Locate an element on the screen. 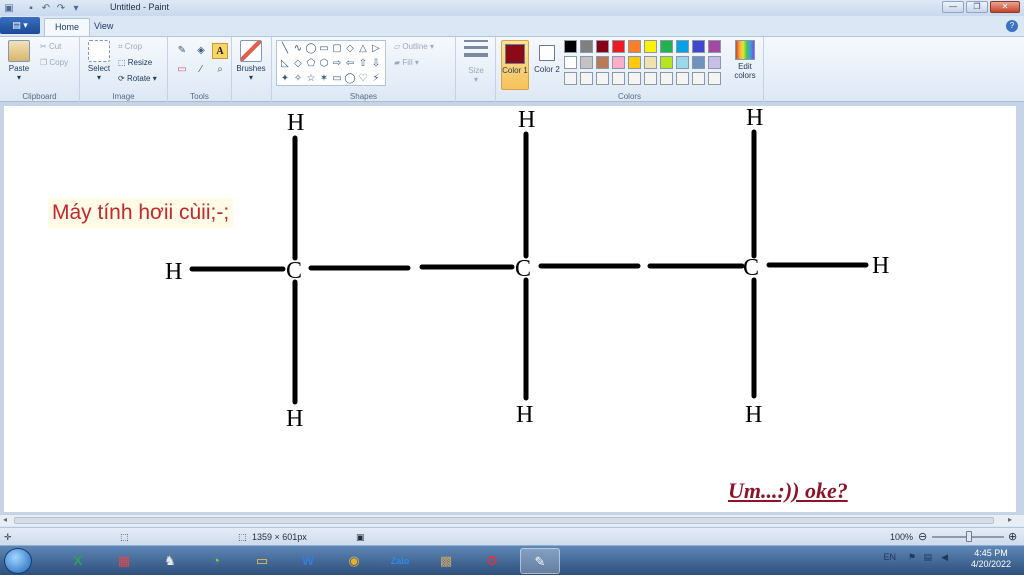  clock: 4:45 PM 4/20/2022 is located at coordinates (991, 559).